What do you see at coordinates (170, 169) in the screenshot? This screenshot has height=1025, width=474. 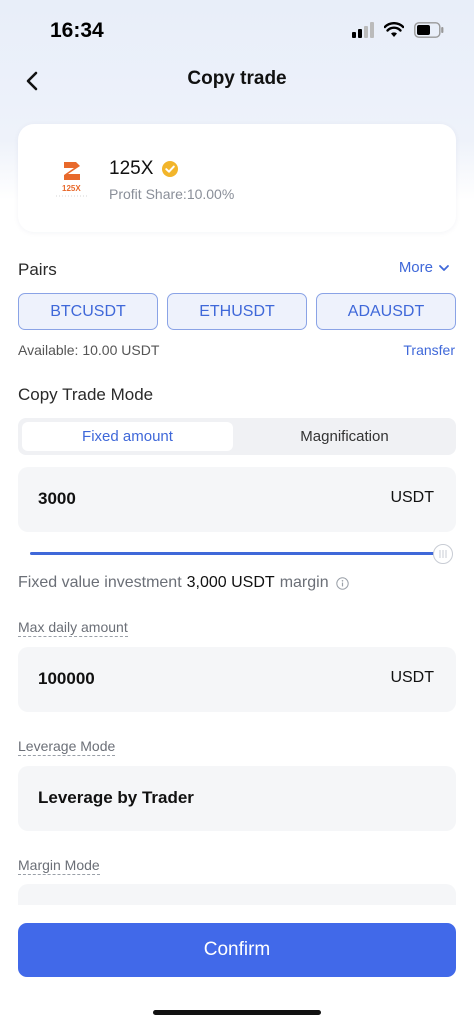 I see `verified-badge-icon` at bounding box center [170, 169].